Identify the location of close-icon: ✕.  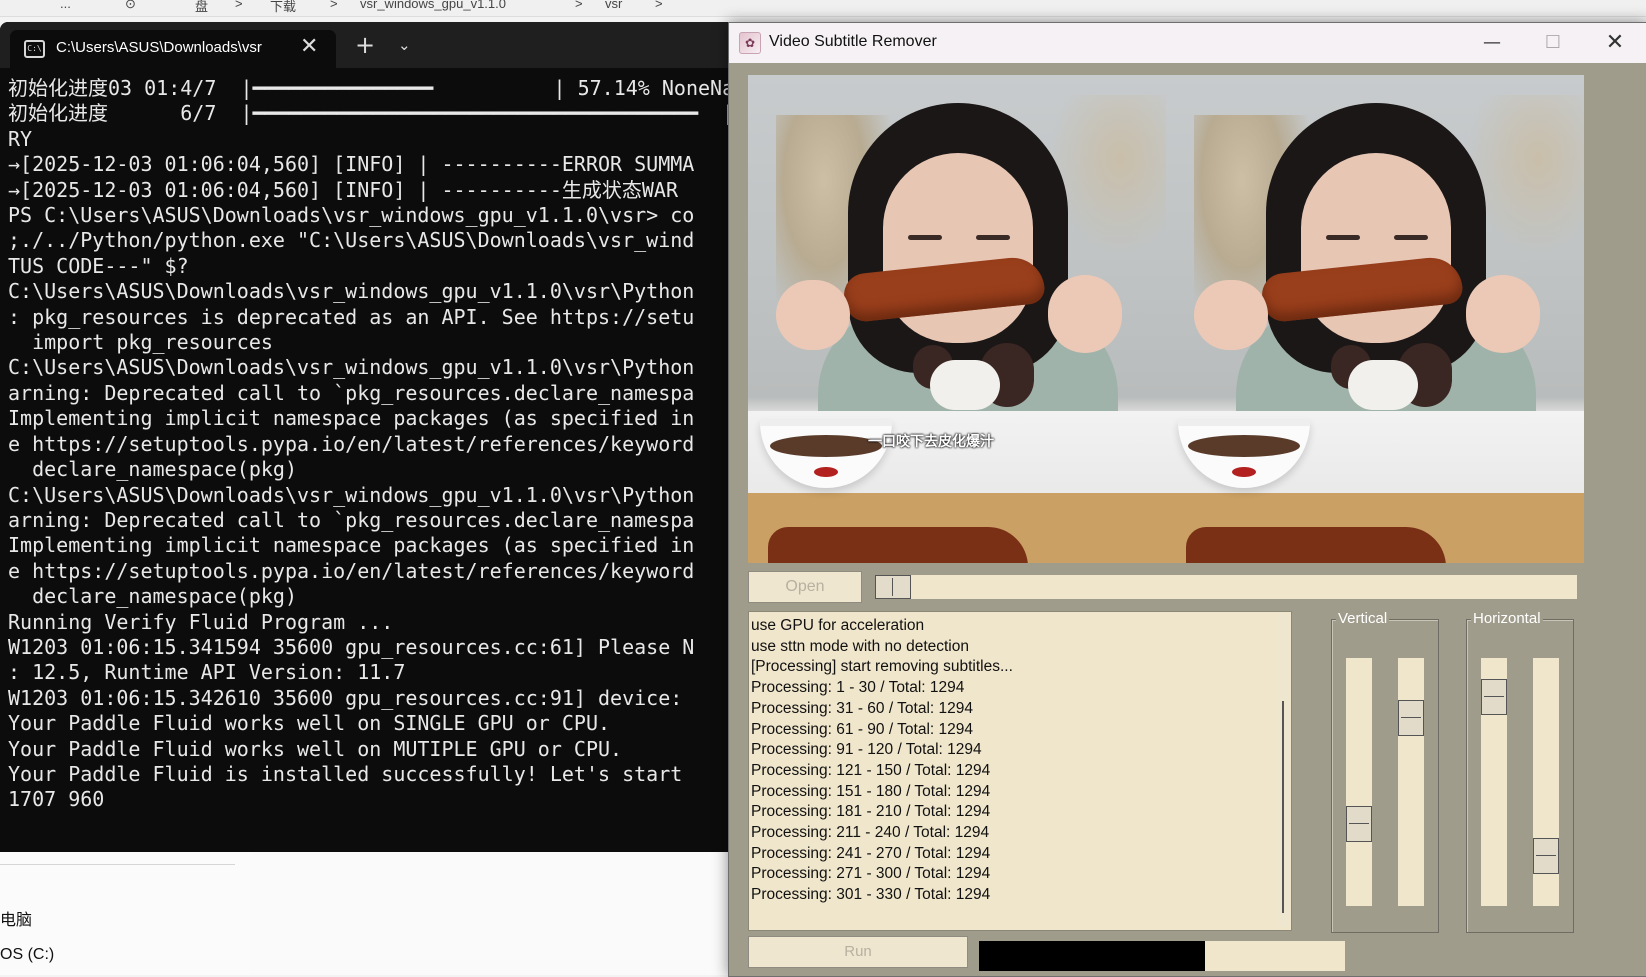
(1615, 43).